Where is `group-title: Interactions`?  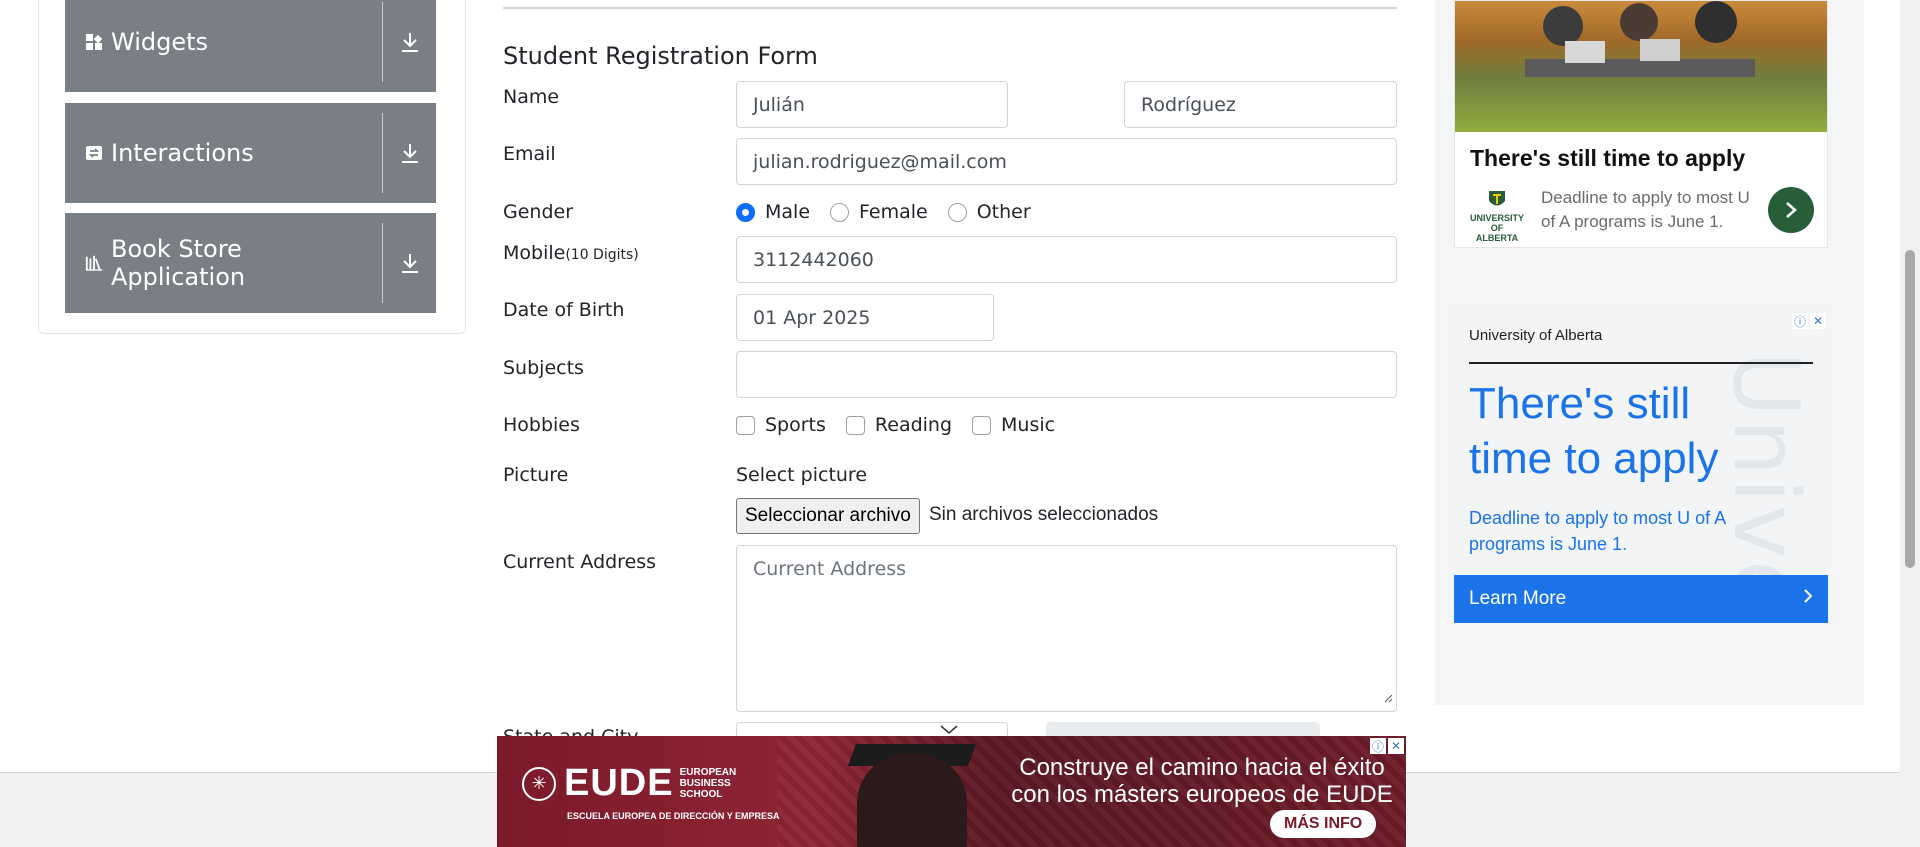
group-title: Interactions is located at coordinates (223, 153).